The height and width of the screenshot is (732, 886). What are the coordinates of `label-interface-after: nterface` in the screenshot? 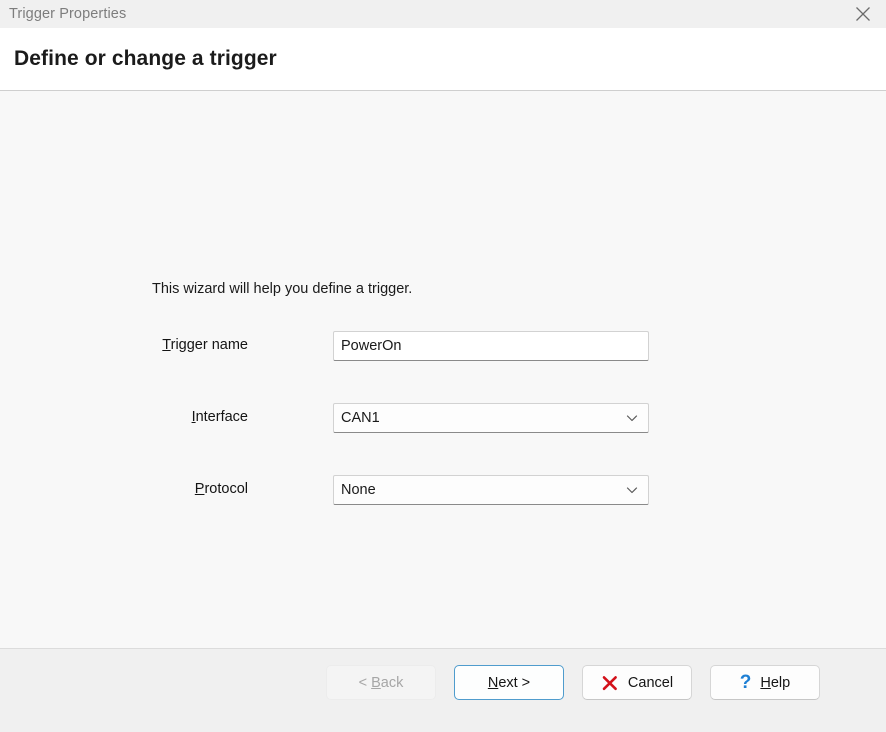 It's located at (221, 417).